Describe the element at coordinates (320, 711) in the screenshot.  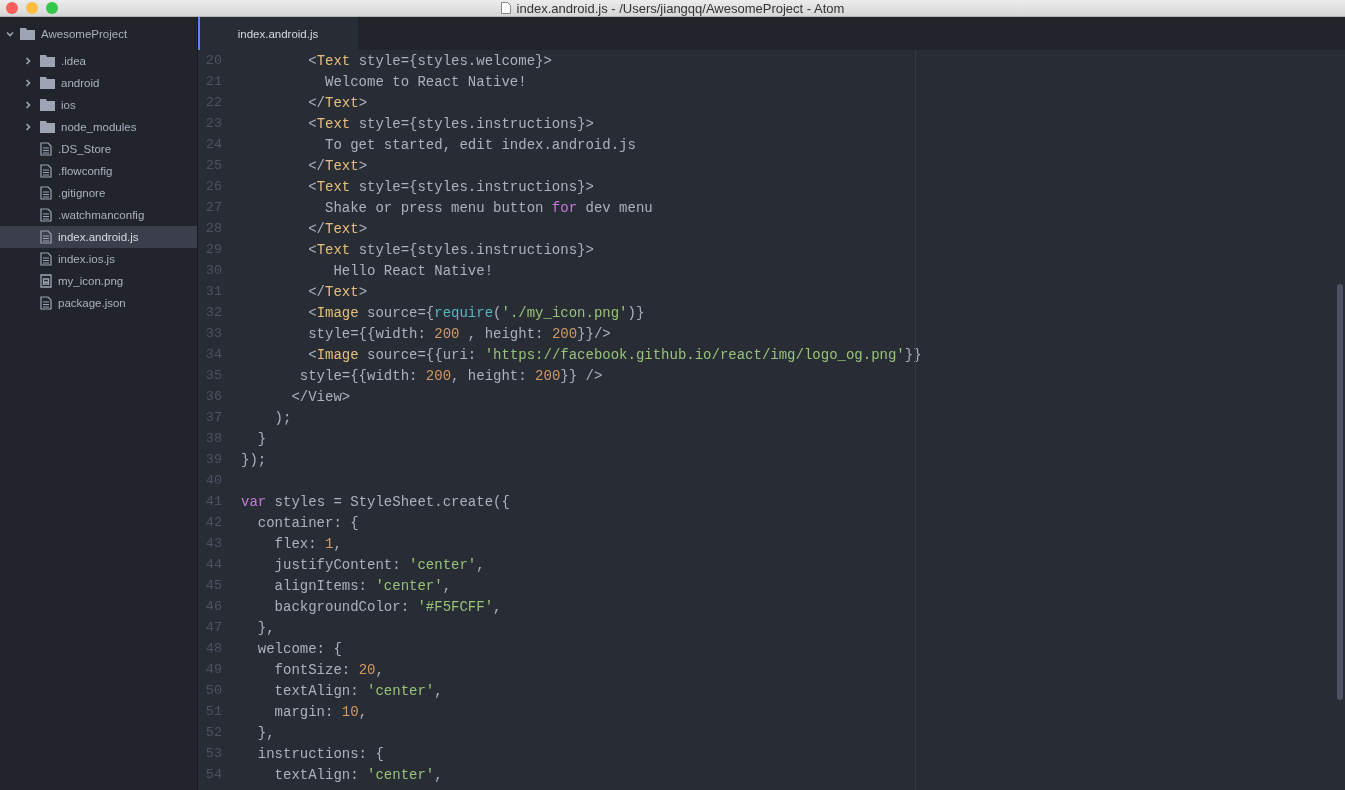
I see `code-line: margin: 10,` at that location.